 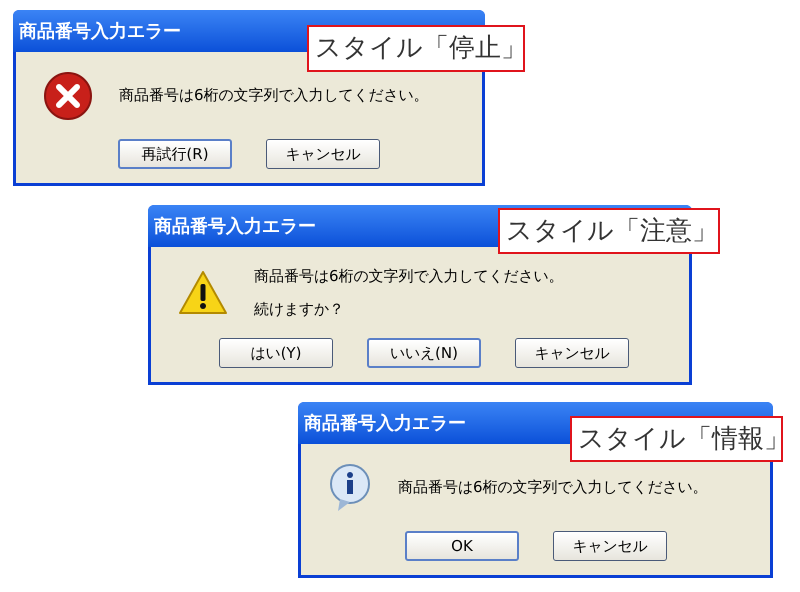 I want to click on dialog-button: いいえ(N), so click(x=424, y=353).